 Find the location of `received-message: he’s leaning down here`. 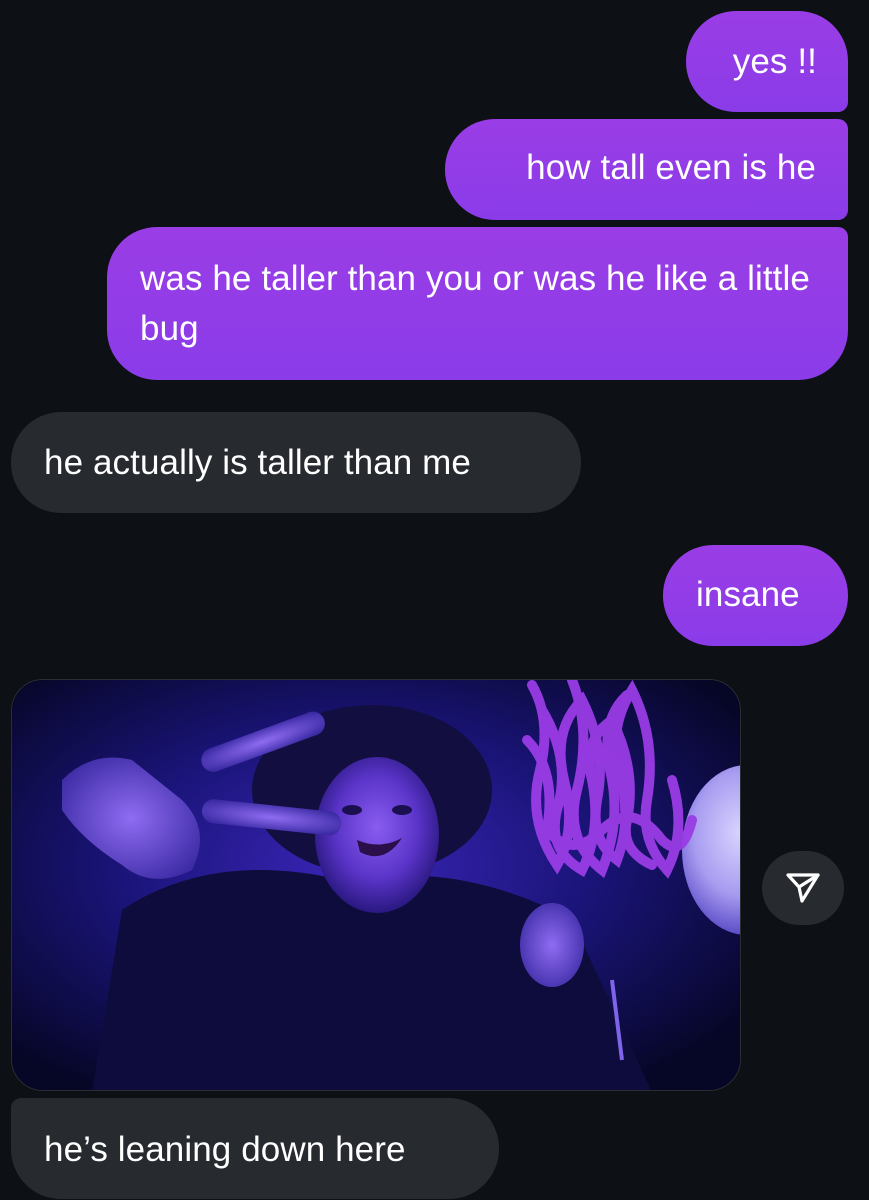

received-message: he’s leaning down here is located at coordinates (255, 1148).